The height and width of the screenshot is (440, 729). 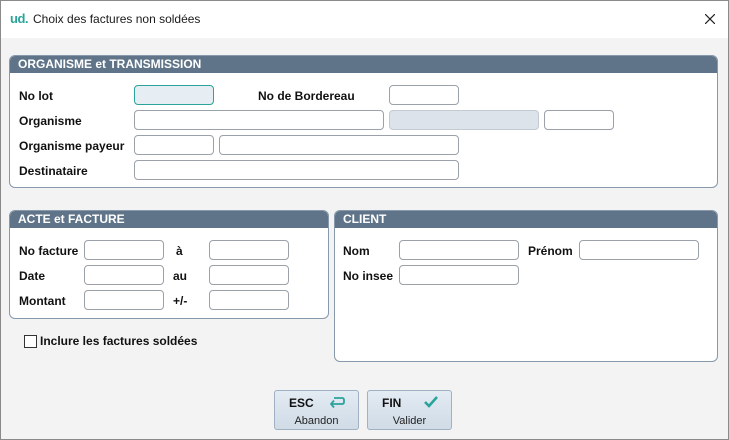 What do you see at coordinates (337, 404) in the screenshot?
I see `return-arrow-icon` at bounding box center [337, 404].